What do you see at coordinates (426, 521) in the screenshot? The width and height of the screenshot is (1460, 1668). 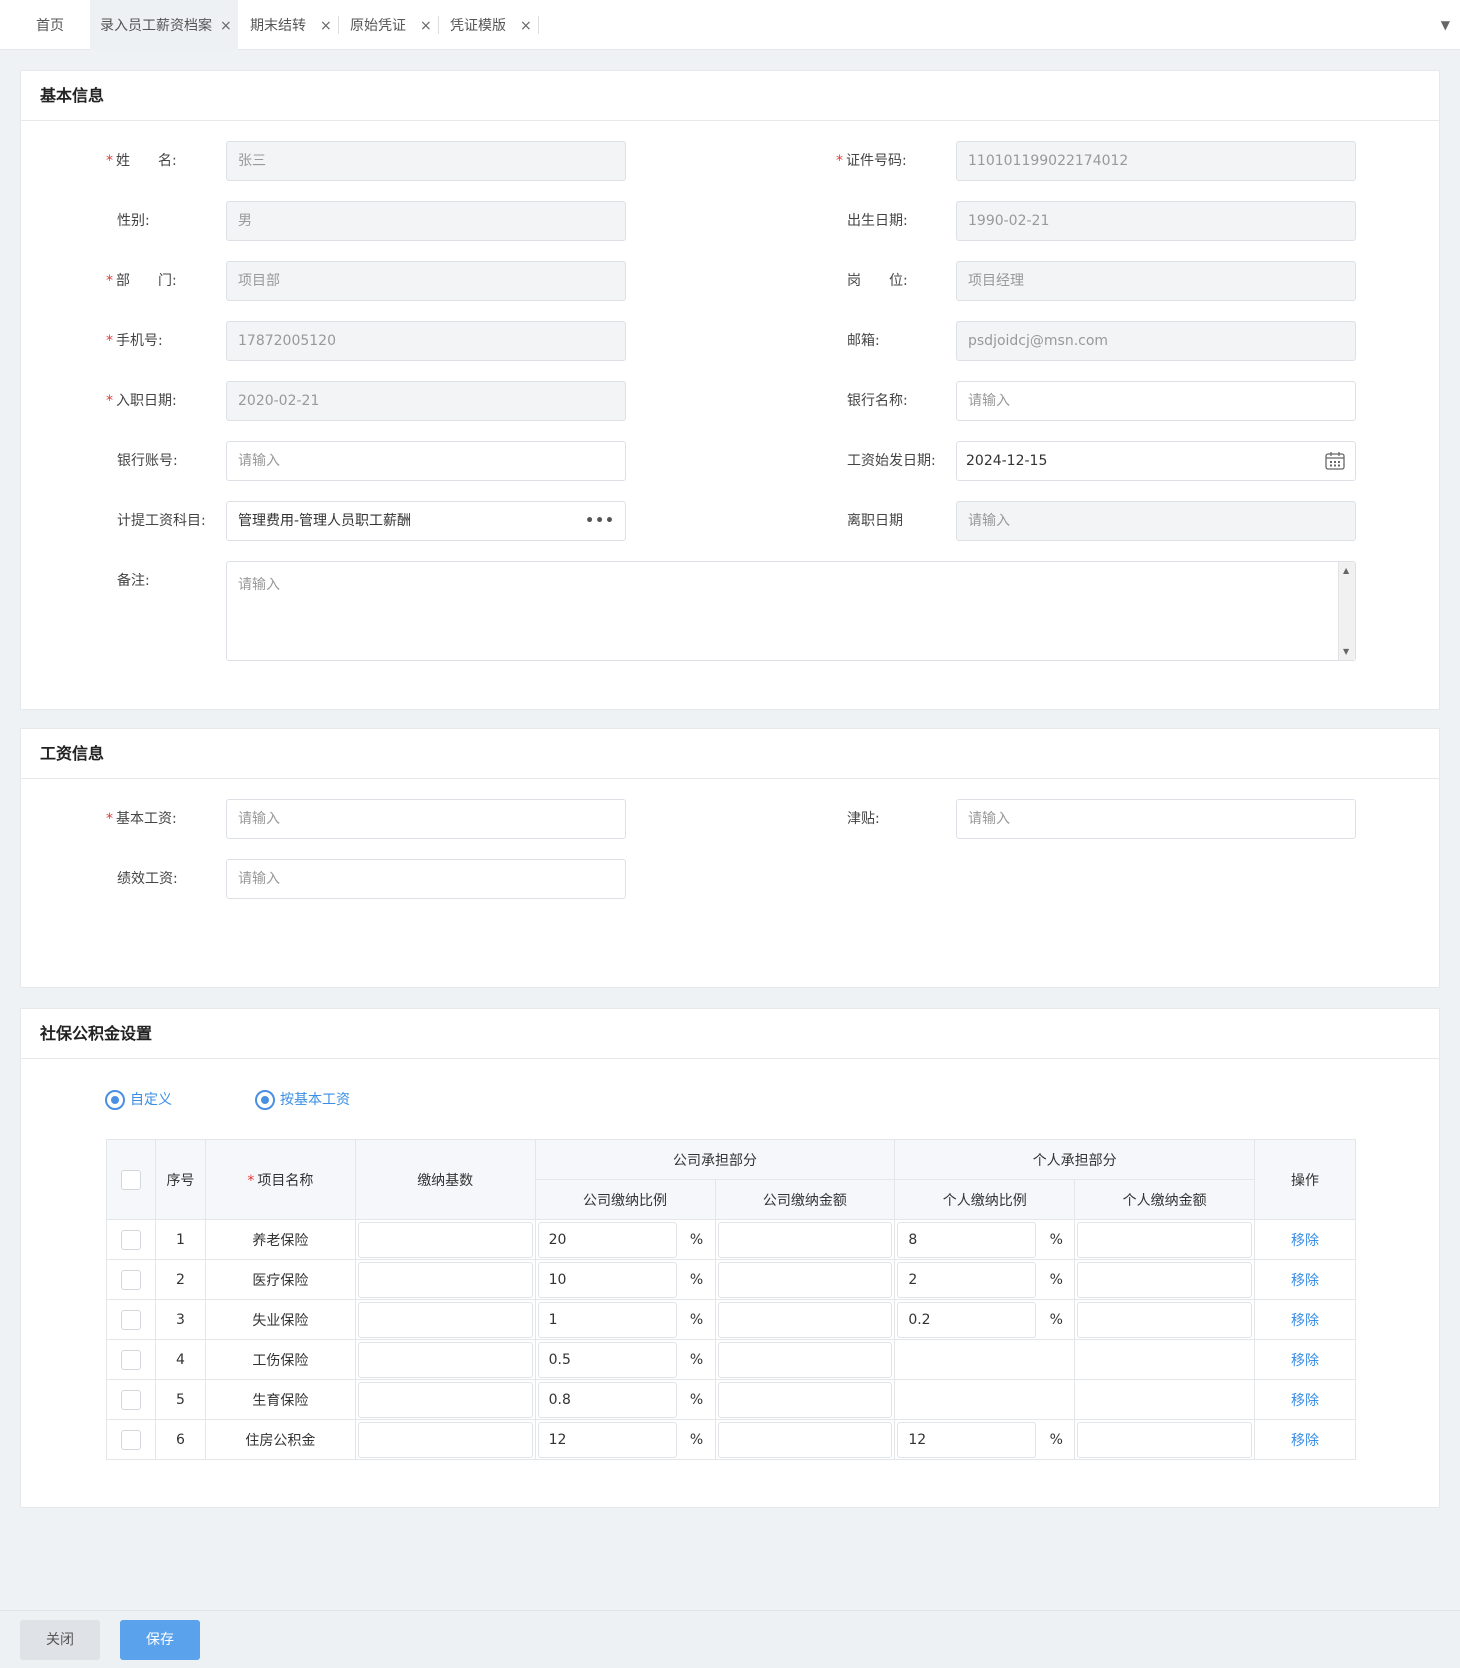 I see `salary-subject-selector: 管理费用-管理人员职工薪酬 •••` at bounding box center [426, 521].